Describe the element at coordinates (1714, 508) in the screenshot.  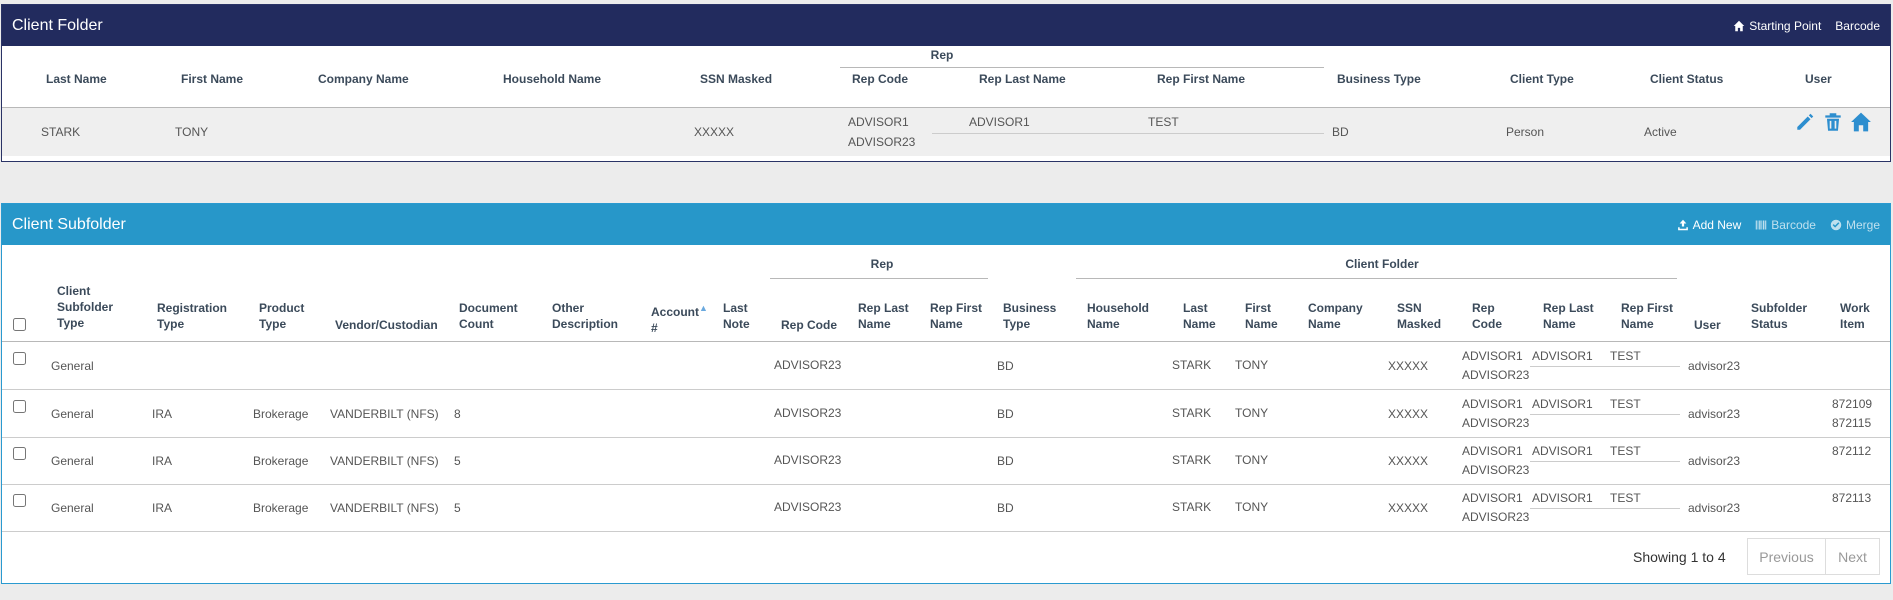
I see `row-user: advisor23` at that location.